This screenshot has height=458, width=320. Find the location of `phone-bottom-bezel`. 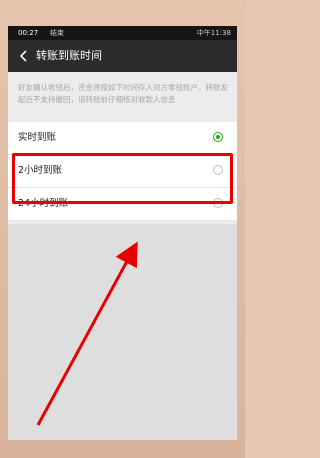

phone-bottom-bezel is located at coordinates (122, 449).